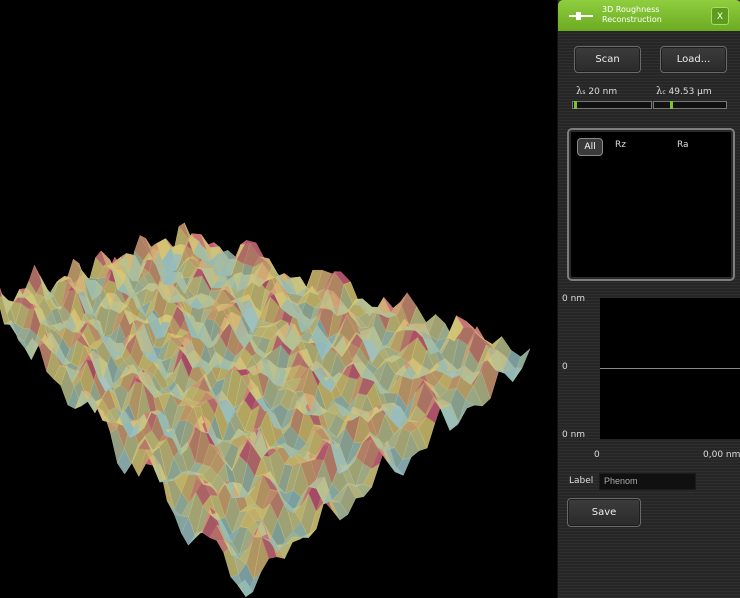 The width and height of the screenshot is (740, 598). Describe the element at coordinates (683, 145) in the screenshot. I see `column-header-ra: Ra` at that location.